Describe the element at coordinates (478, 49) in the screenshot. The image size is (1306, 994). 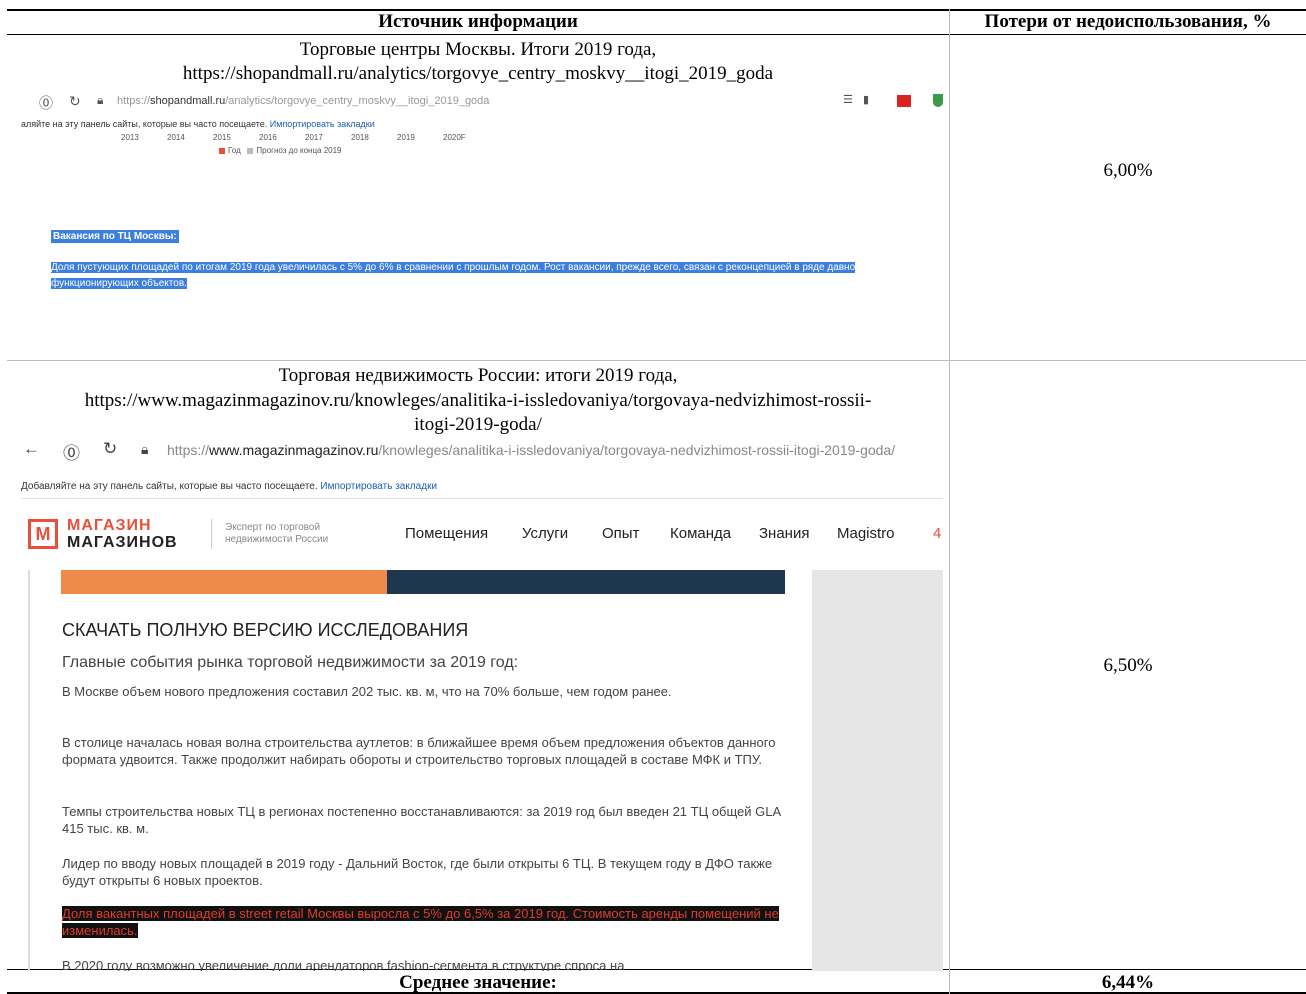
I see `row1-caption-title: Торговые центры Москвы. Итоги 2019 года,` at that location.